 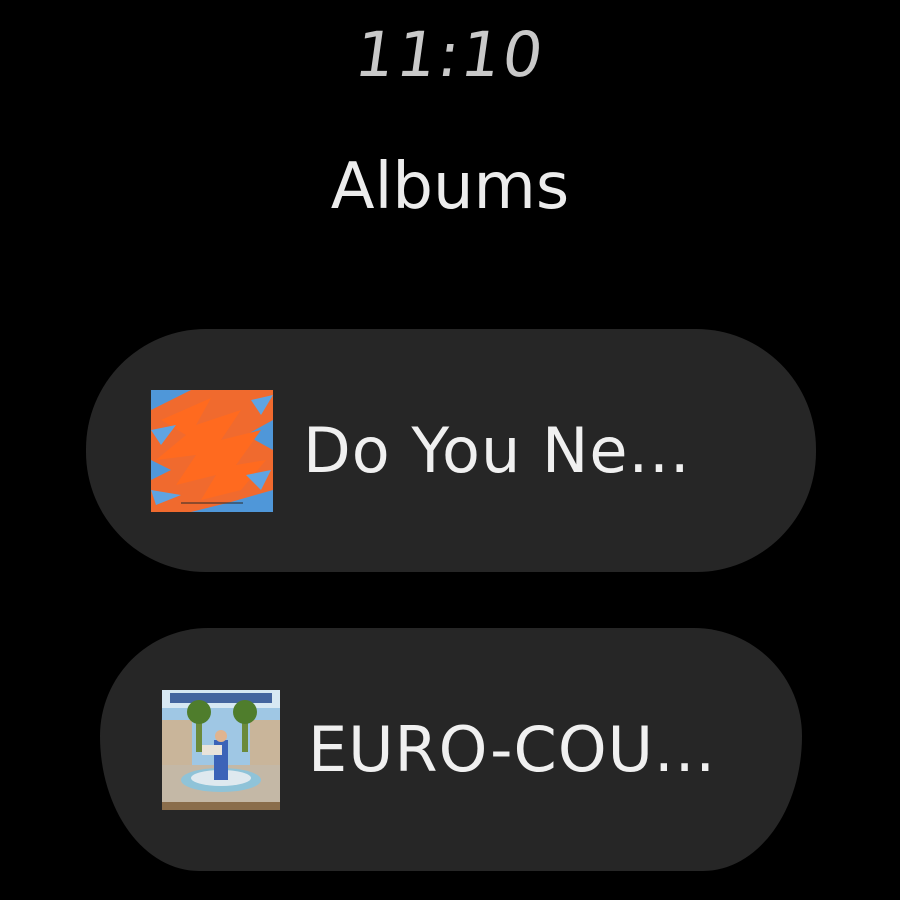 What do you see at coordinates (450, 187) in the screenshot?
I see `page-title: Albums` at bounding box center [450, 187].